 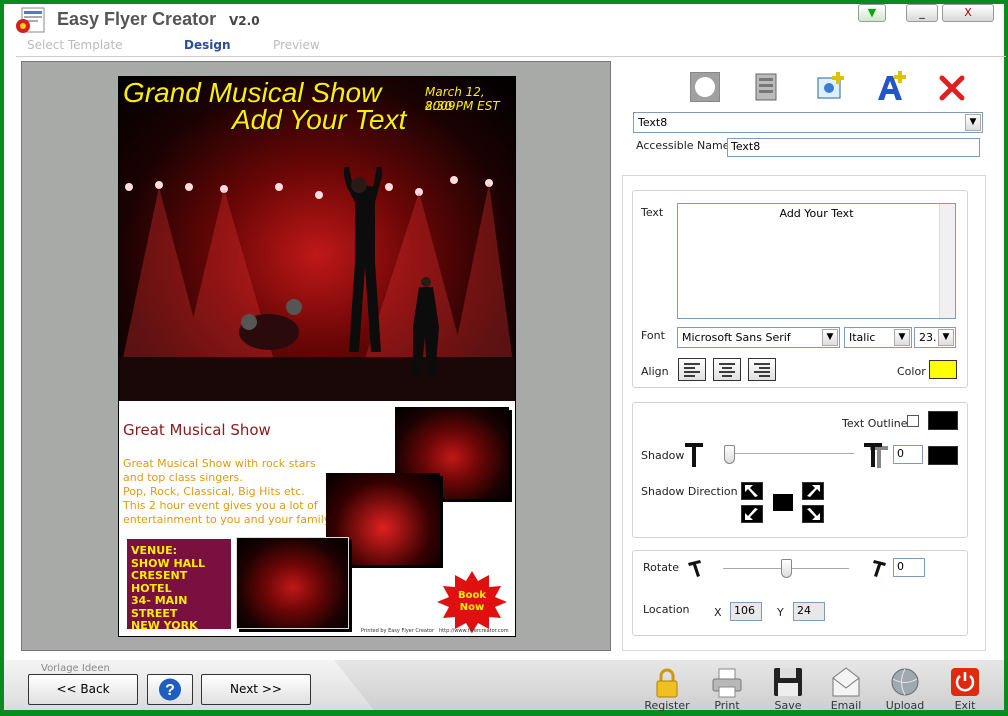 What do you see at coordinates (808, 122) in the screenshot?
I see `element-select: Text8 ▼` at bounding box center [808, 122].